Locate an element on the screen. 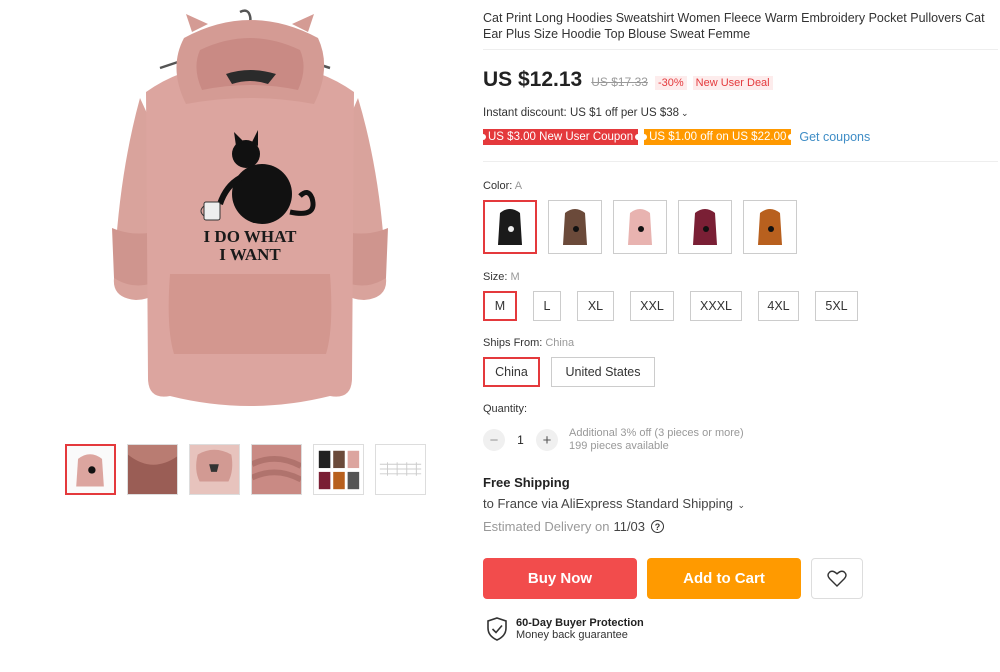 The image size is (1000, 672). bulk-discount-note: Additional 3% off (3 pieces or more) is located at coordinates (656, 433).